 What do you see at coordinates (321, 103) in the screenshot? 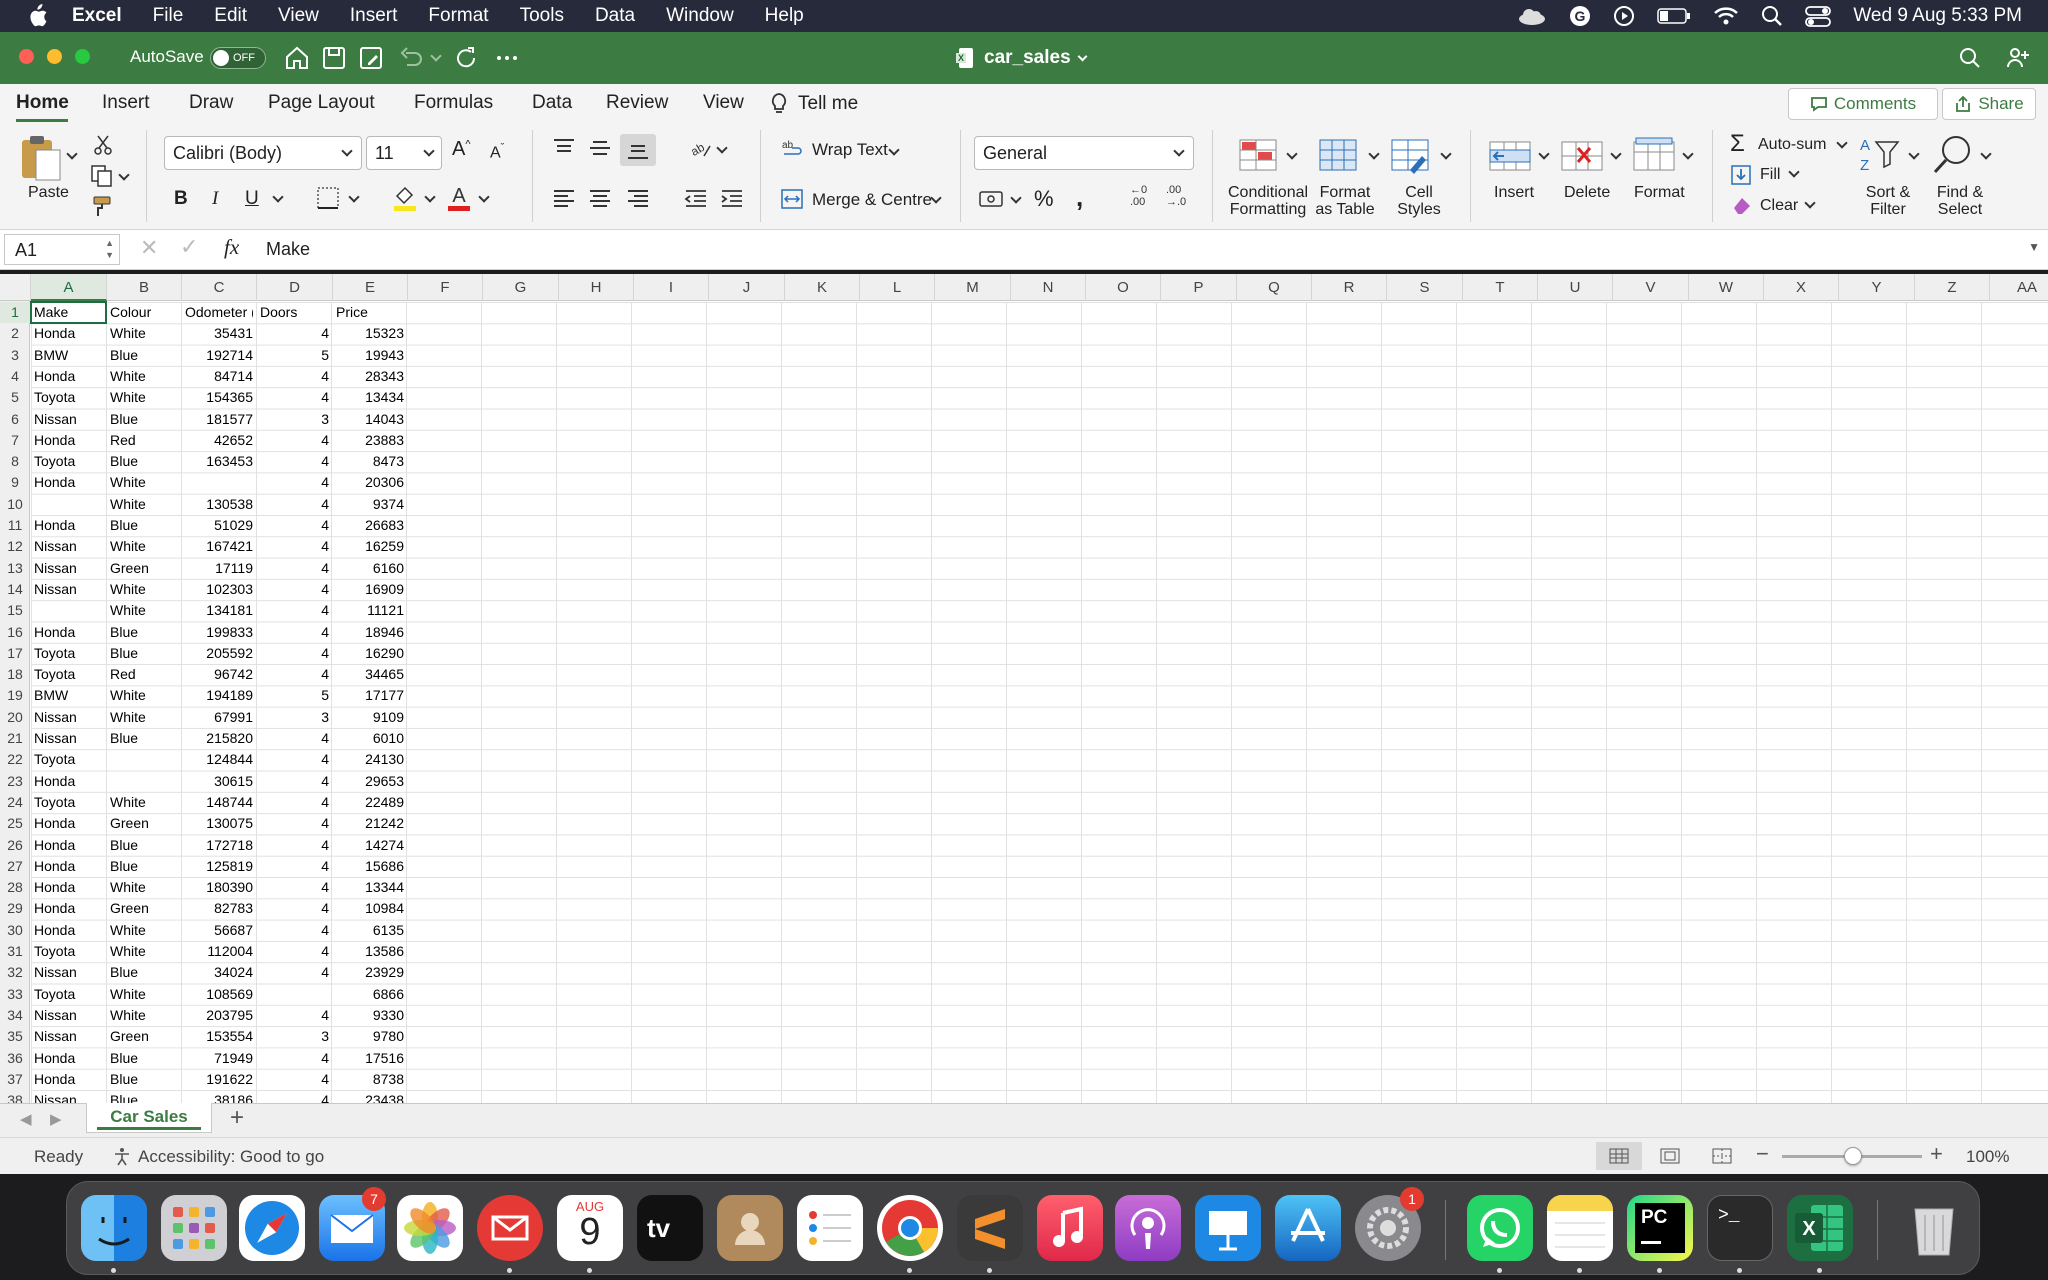
I see `tab-page-layout: Page Layout` at bounding box center [321, 103].